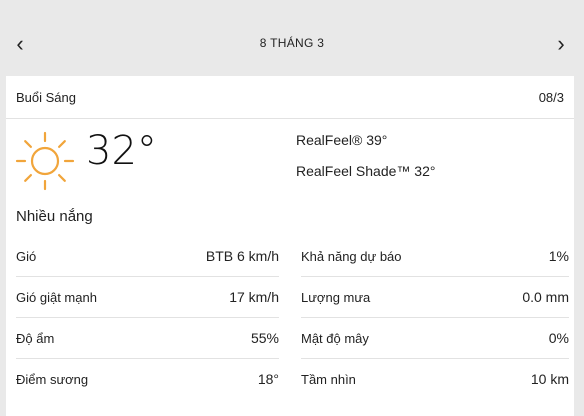 The image size is (584, 416). I want to click on detail-label: Tầm nhìn, so click(328, 379).